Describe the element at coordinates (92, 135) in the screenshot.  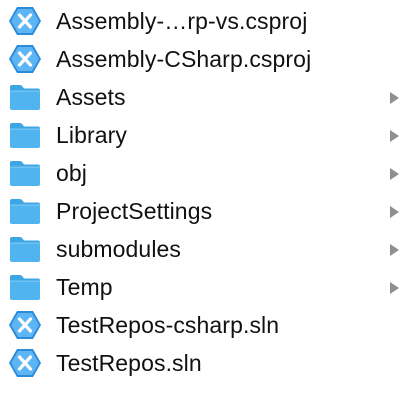
I see `folder-name: Library` at that location.